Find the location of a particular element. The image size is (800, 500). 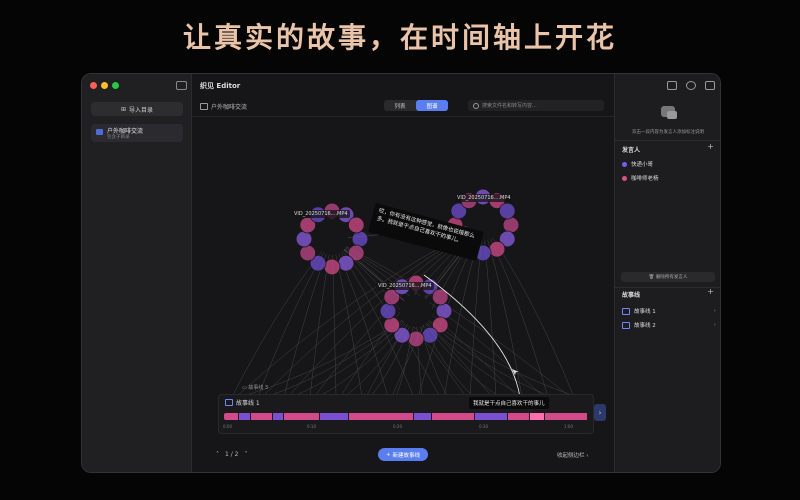

timeline-tick: 1:00 is located at coordinates (568, 426).